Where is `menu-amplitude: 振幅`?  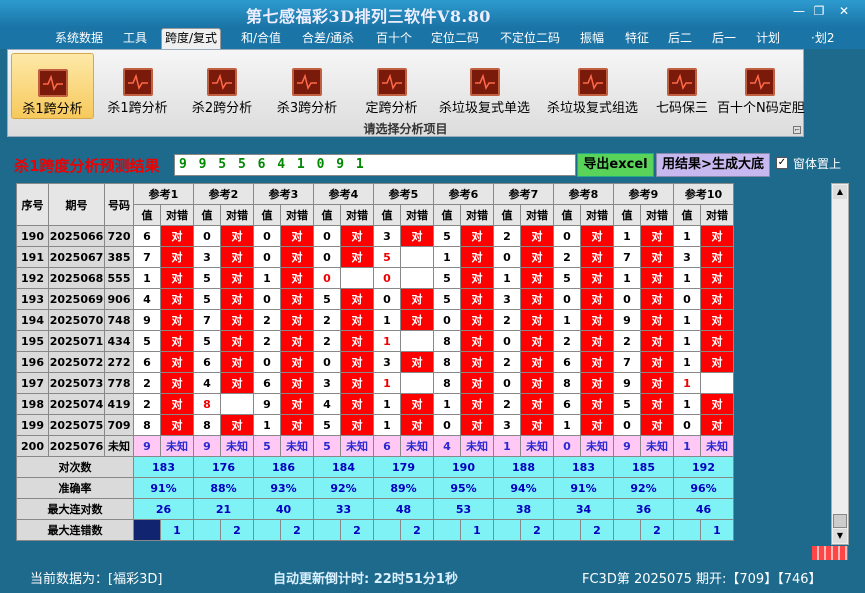 menu-amplitude: 振幅 is located at coordinates (592, 39).